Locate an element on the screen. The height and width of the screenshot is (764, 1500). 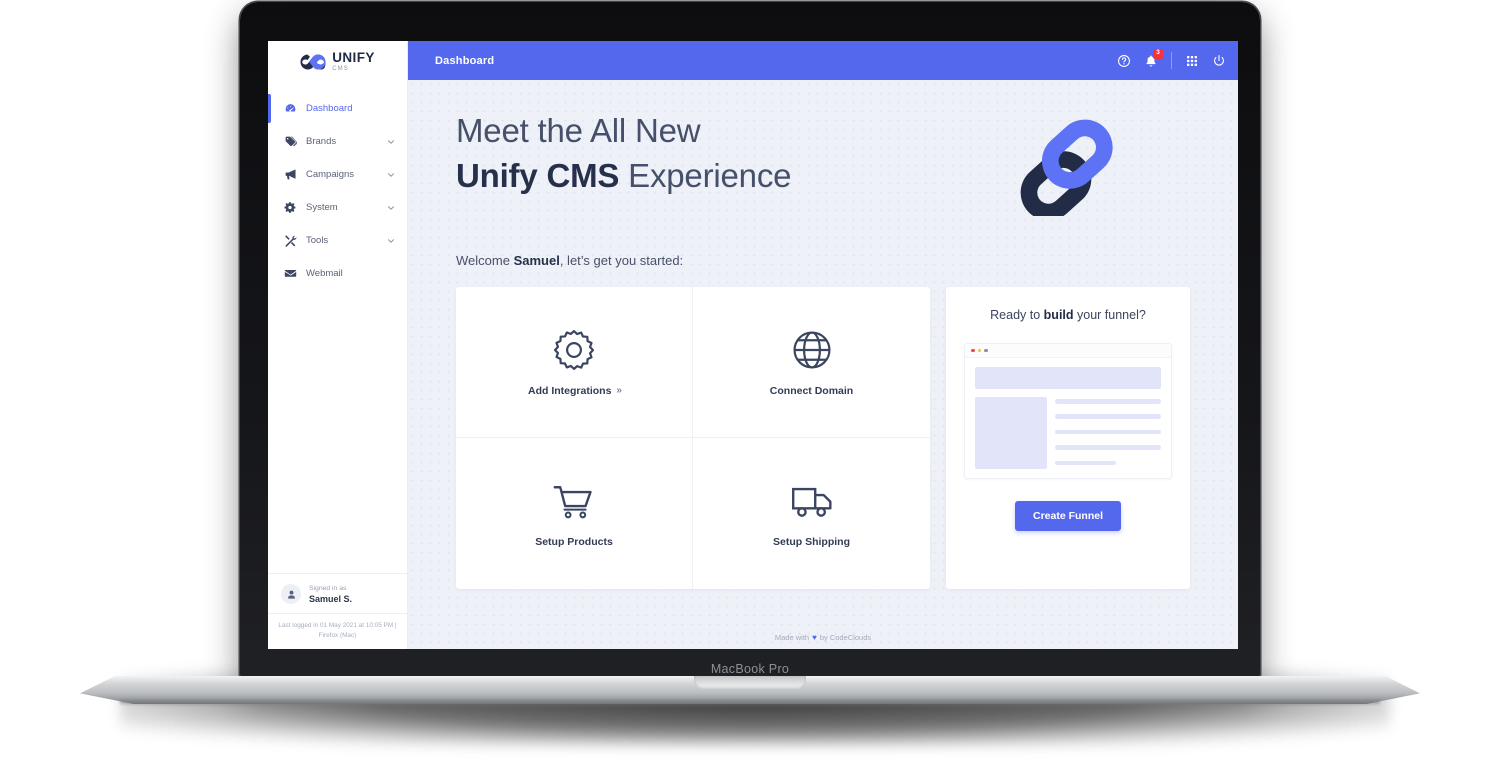
sidebar-item-dashboard: Dashboard is located at coordinates (337, 108).